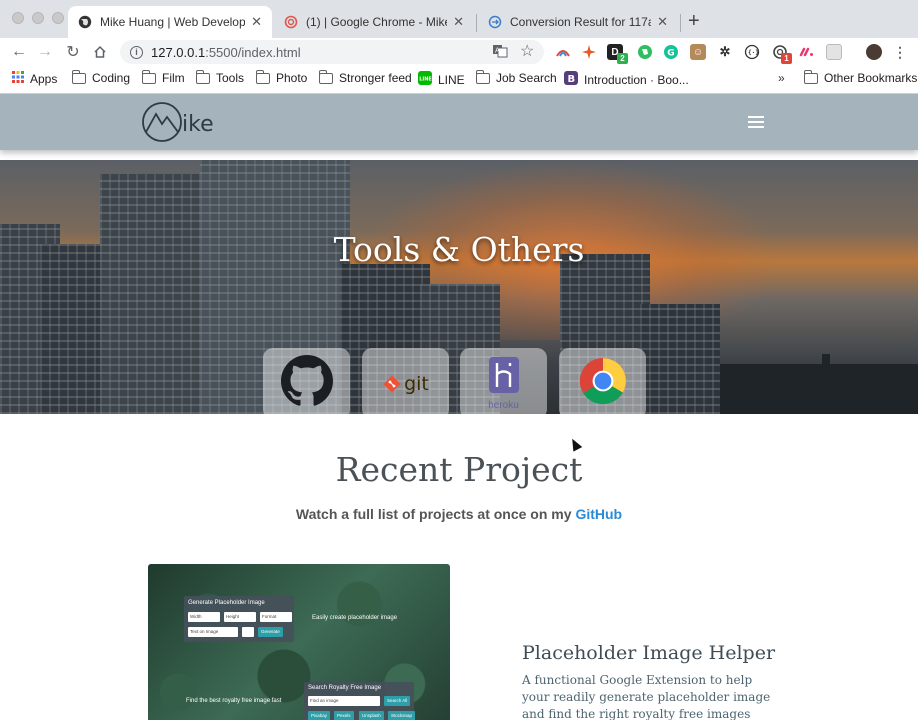 The height and width of the screenshot is (720, 918). I want to click on svg-text: G, so click(670, 54).